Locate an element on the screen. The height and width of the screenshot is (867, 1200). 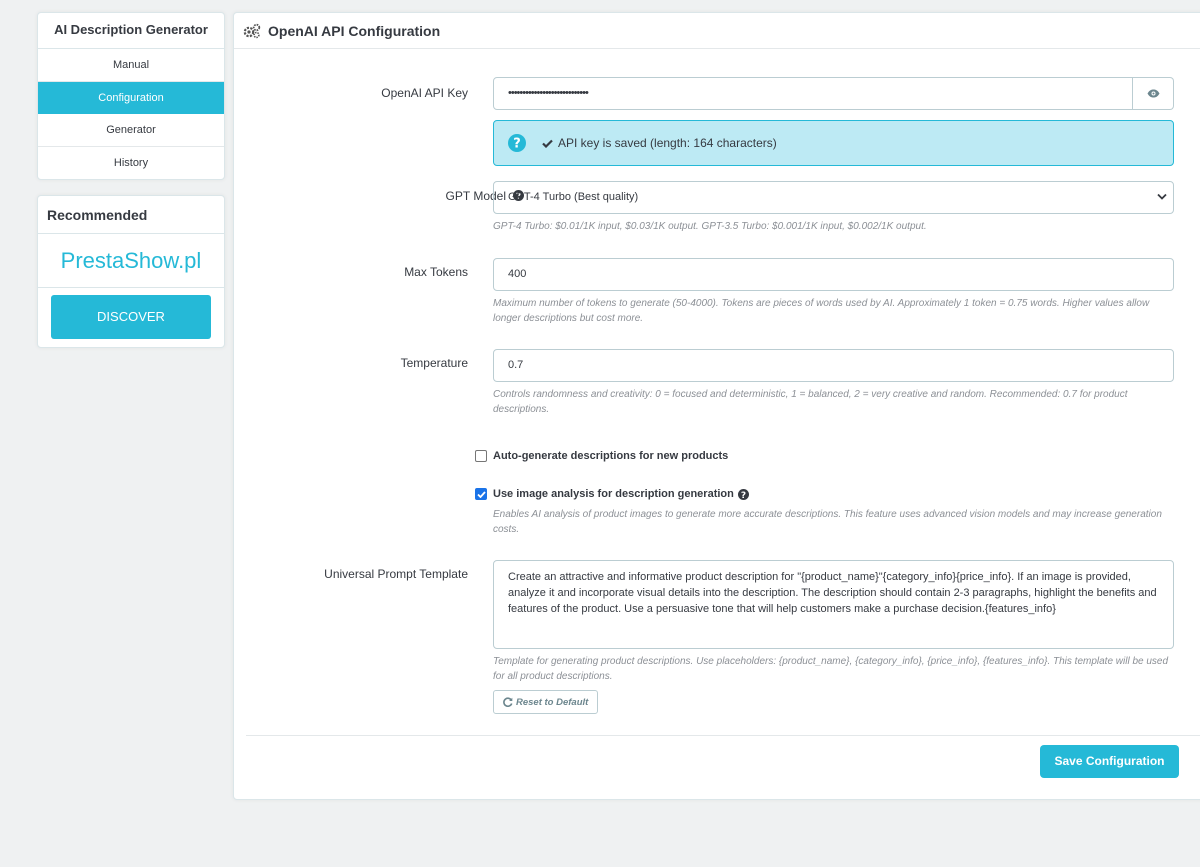
max-tokens-input: 400 is located at coordinates (833, 274).